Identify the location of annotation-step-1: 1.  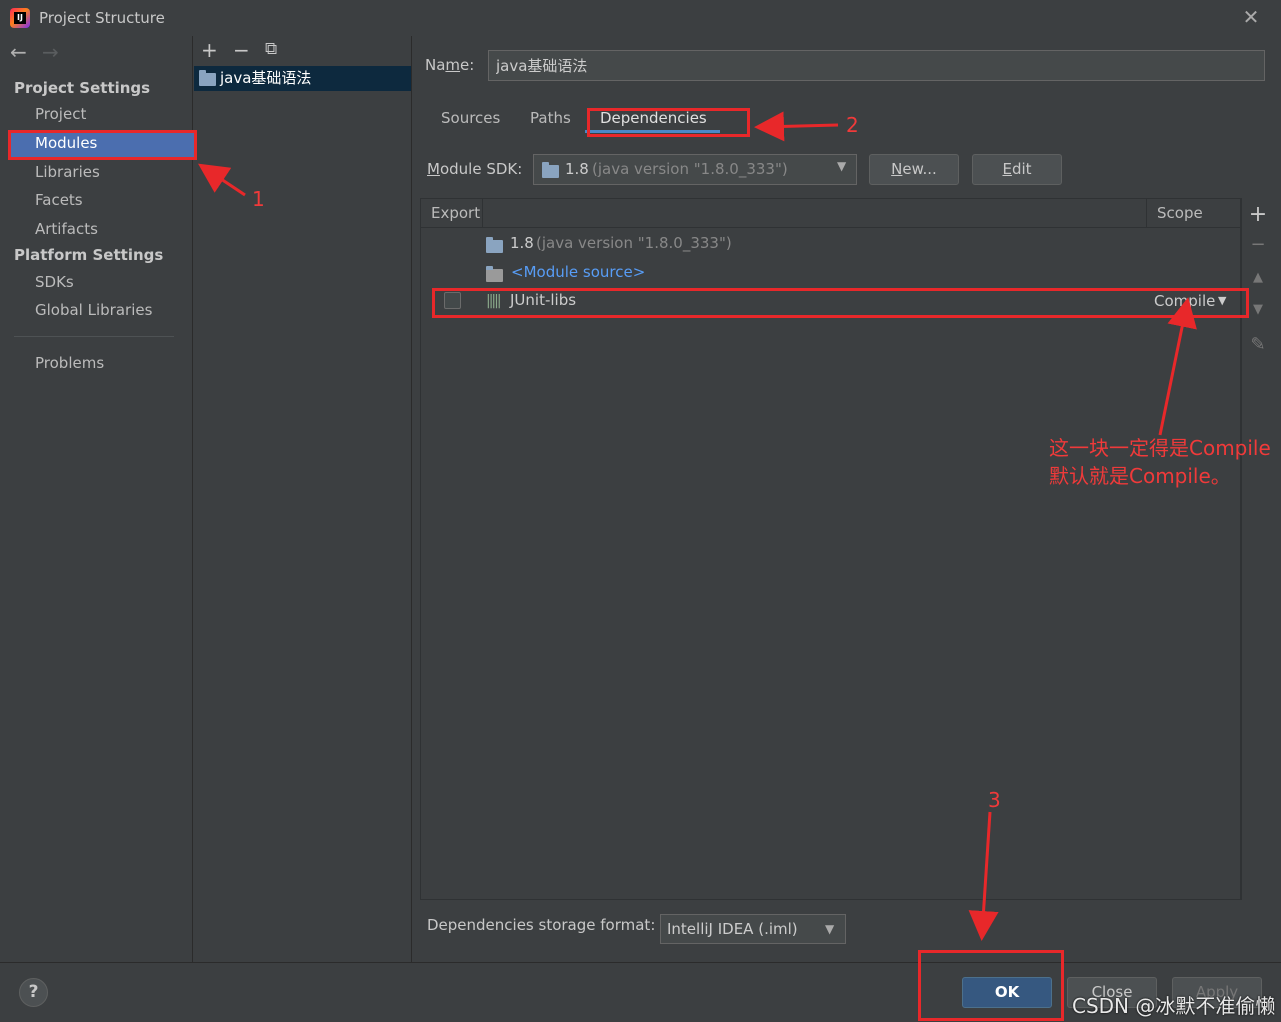
(258, 199).